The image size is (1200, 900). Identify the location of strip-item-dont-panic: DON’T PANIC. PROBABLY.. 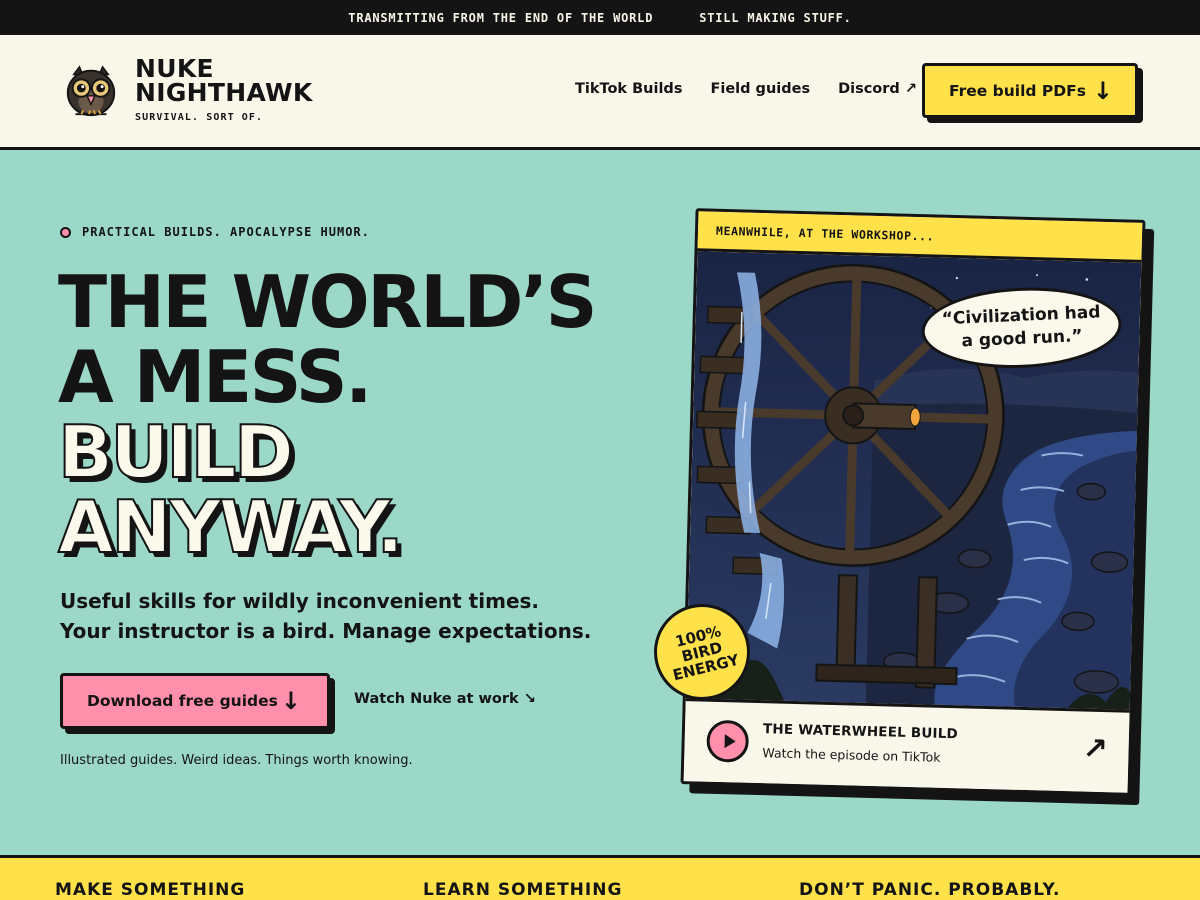
(930, 890).